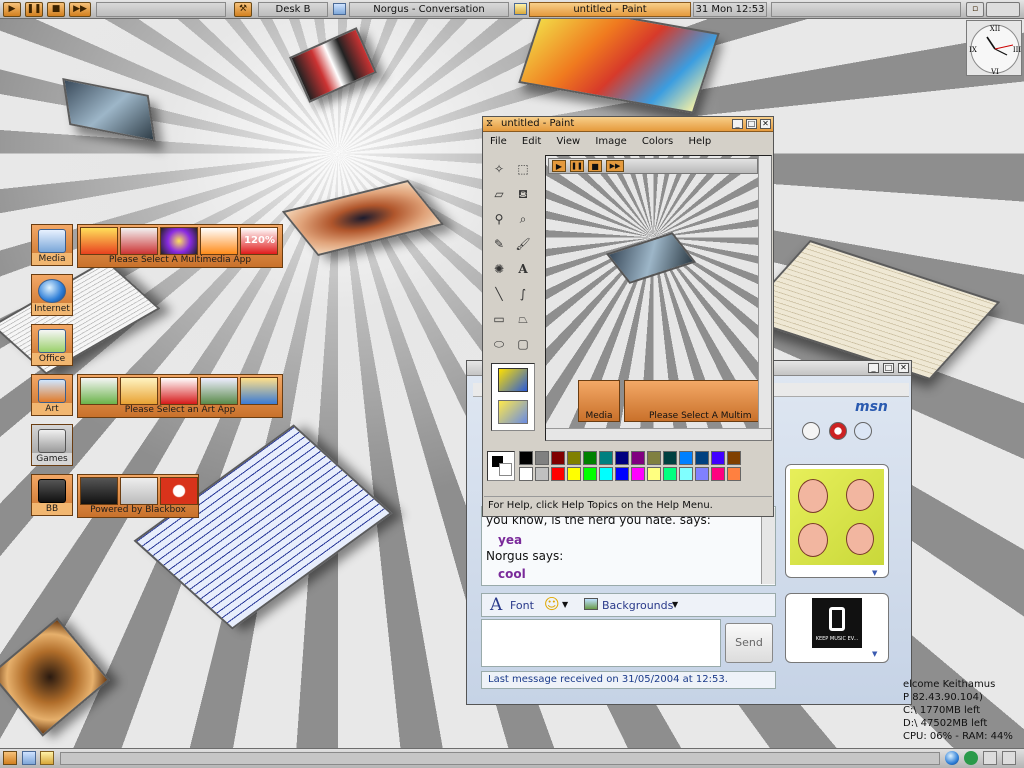 The image size is (1024, 768). I want to click on blank-cube-icon, so click(139, 491).